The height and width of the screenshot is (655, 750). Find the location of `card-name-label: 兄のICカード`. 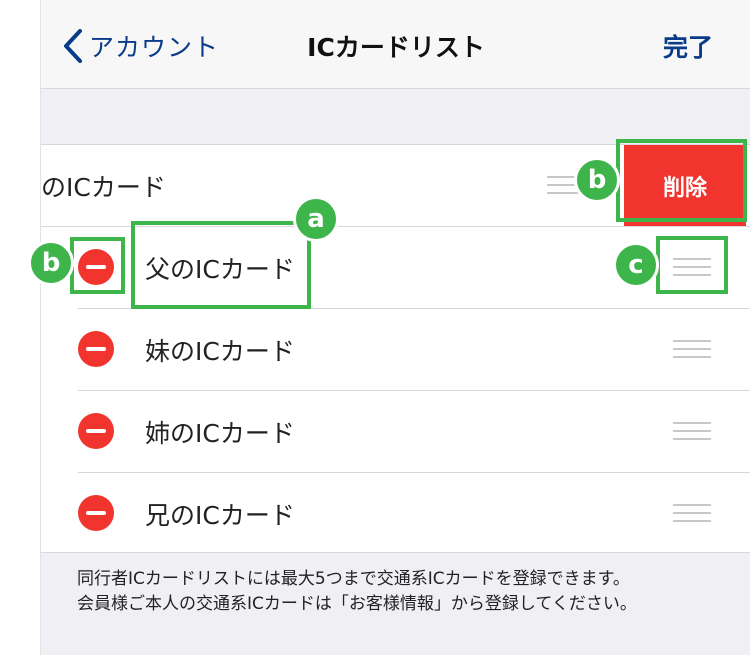

card-name-label: 兄のICカード is located at coordinates (220, 515).